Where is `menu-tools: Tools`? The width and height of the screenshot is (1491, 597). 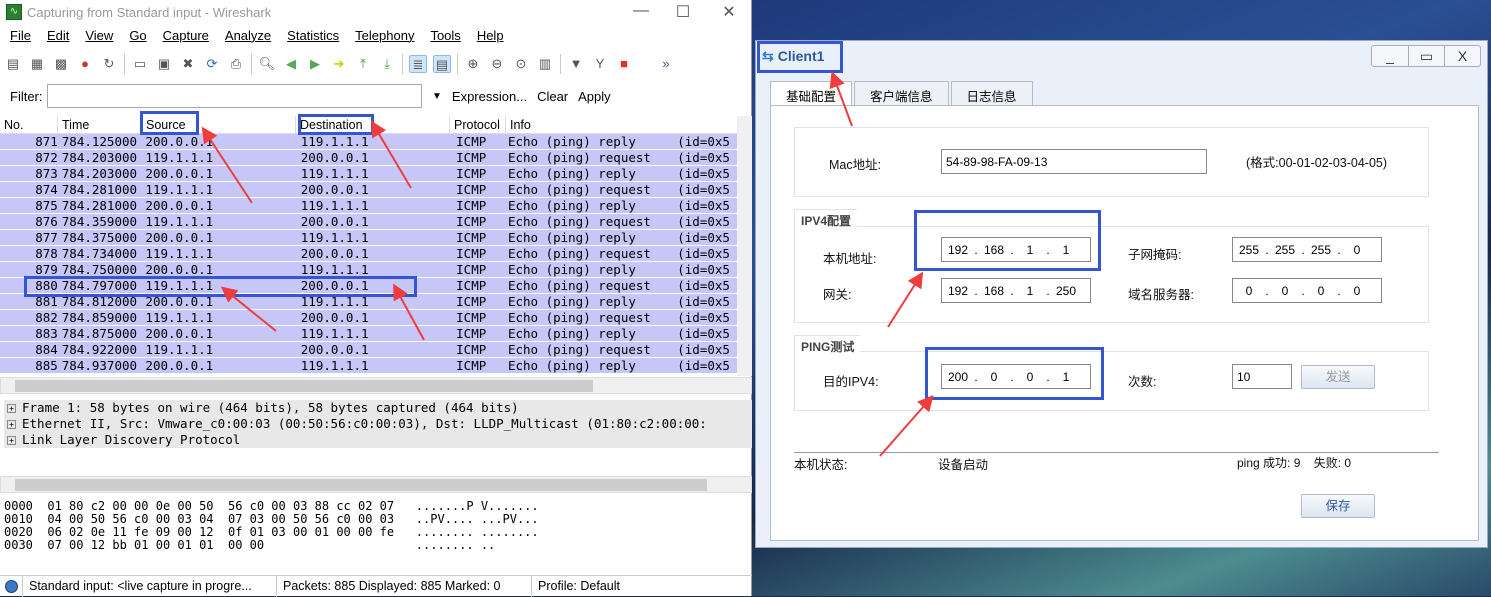 menu-tools: Tools is located at coordinates (443, 36).